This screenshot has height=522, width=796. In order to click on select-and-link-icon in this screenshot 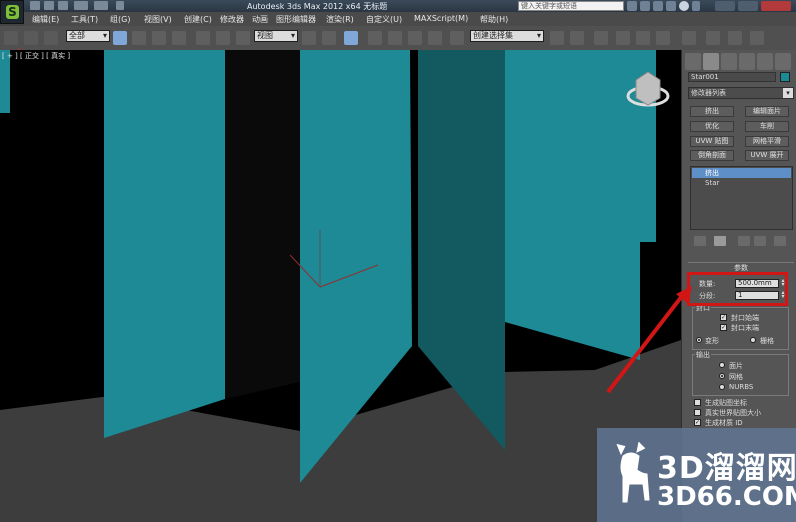, I will do `click(11, 38)`.